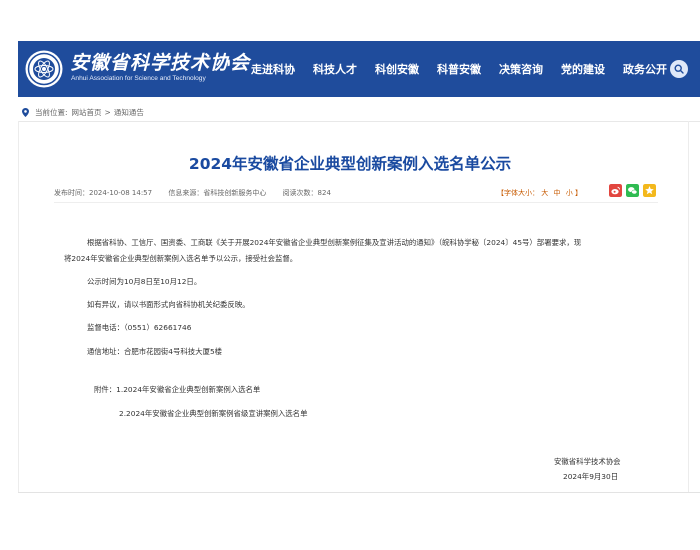 The image size is (700, 550). I want to click on font-size-large: 大, so click(544, 193).